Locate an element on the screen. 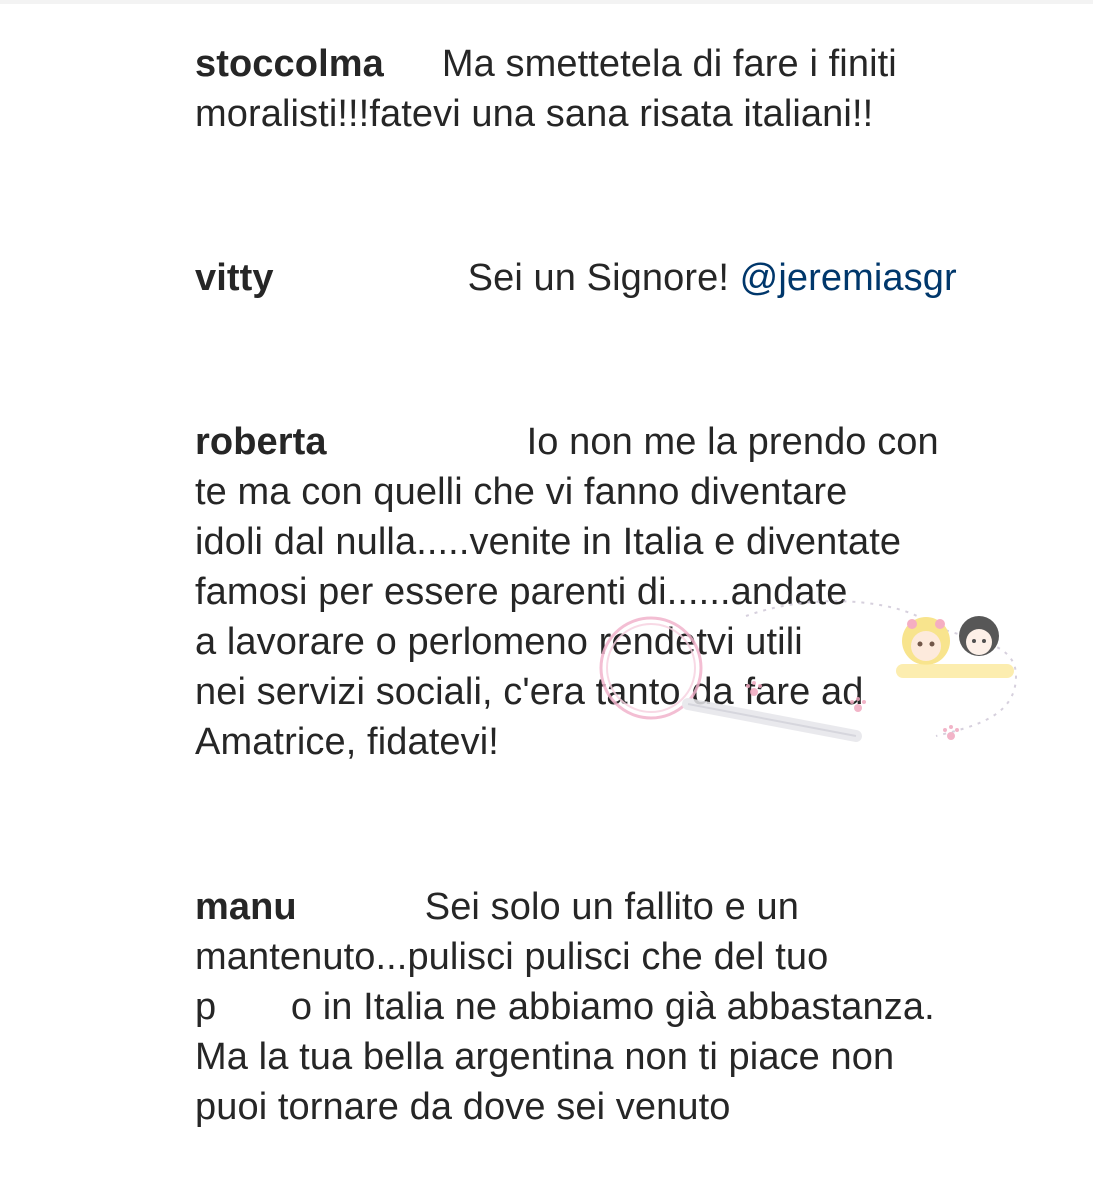 The width and height of the screenshot is (1093, 1200). comment-text-line: puoi tornare da dove sei venuto is located at coordinates (463, 1107).